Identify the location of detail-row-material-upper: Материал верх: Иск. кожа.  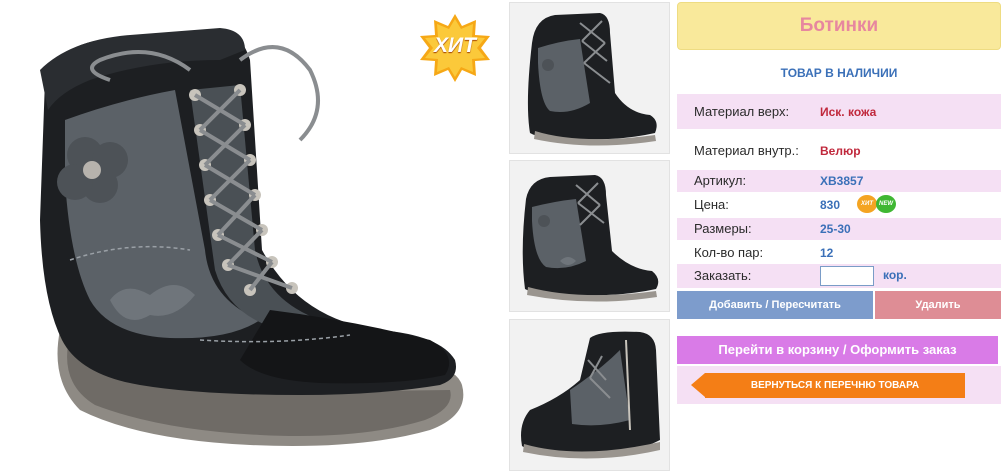
(839, 111).